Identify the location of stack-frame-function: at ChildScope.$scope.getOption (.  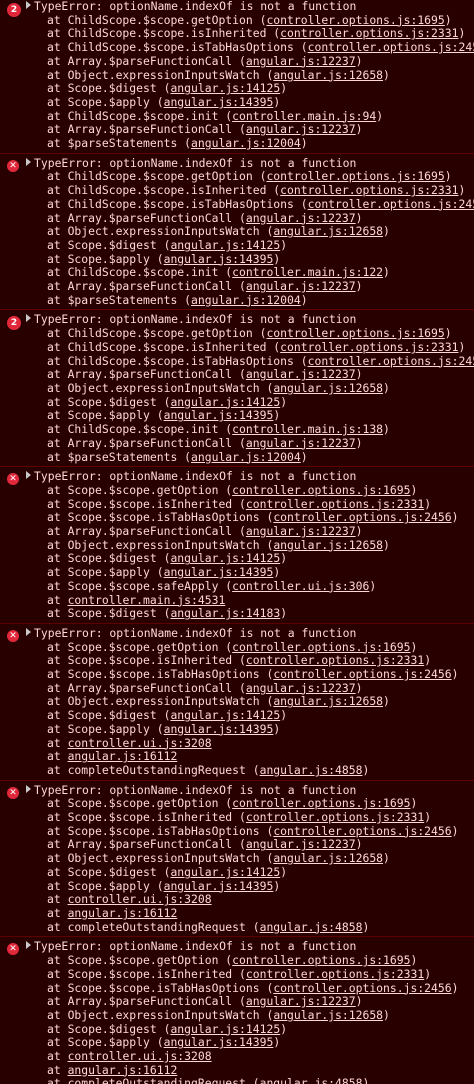
(157, 176).